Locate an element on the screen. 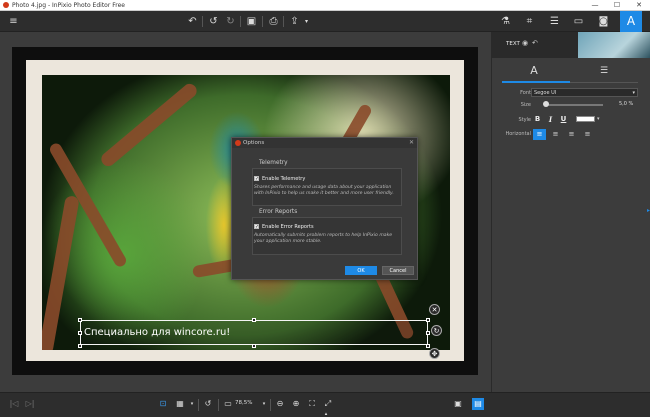 Image resolution: width=650 pixels, height=417 pixels. vignette-icon: ◙ is located at coordinates (603, 21).